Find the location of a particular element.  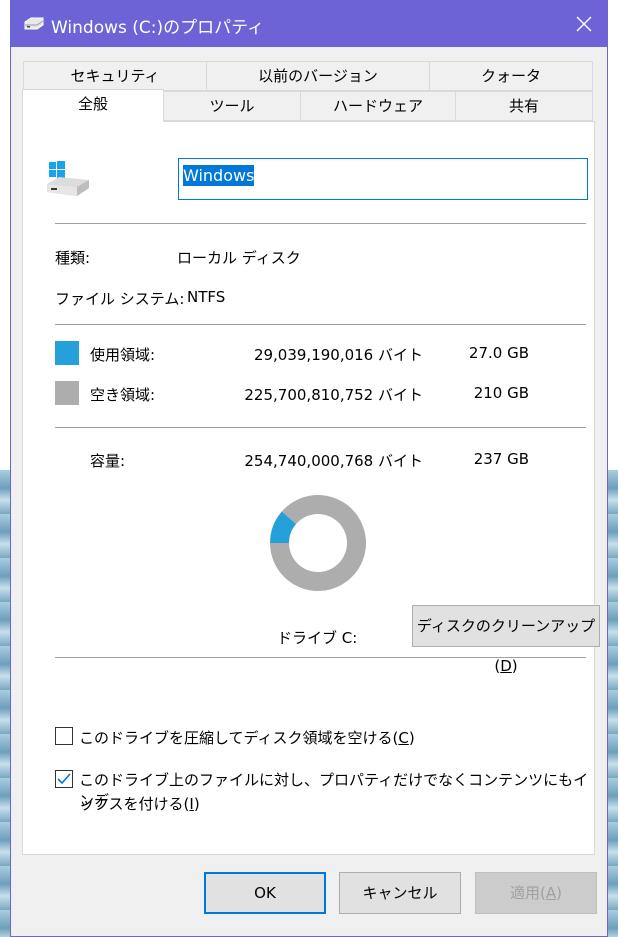

access-key: D is located at coordinates (506, 666).